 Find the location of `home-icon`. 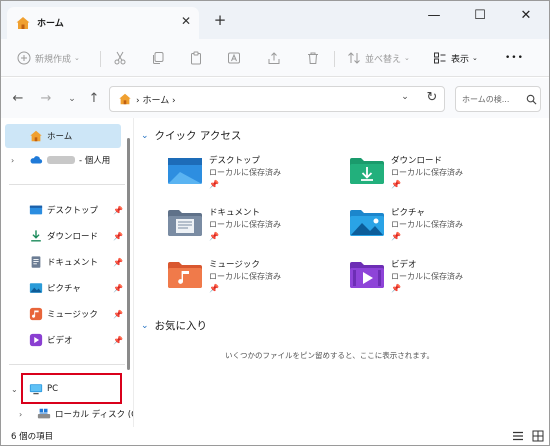

home-icon is located at coordinates (36, 136).